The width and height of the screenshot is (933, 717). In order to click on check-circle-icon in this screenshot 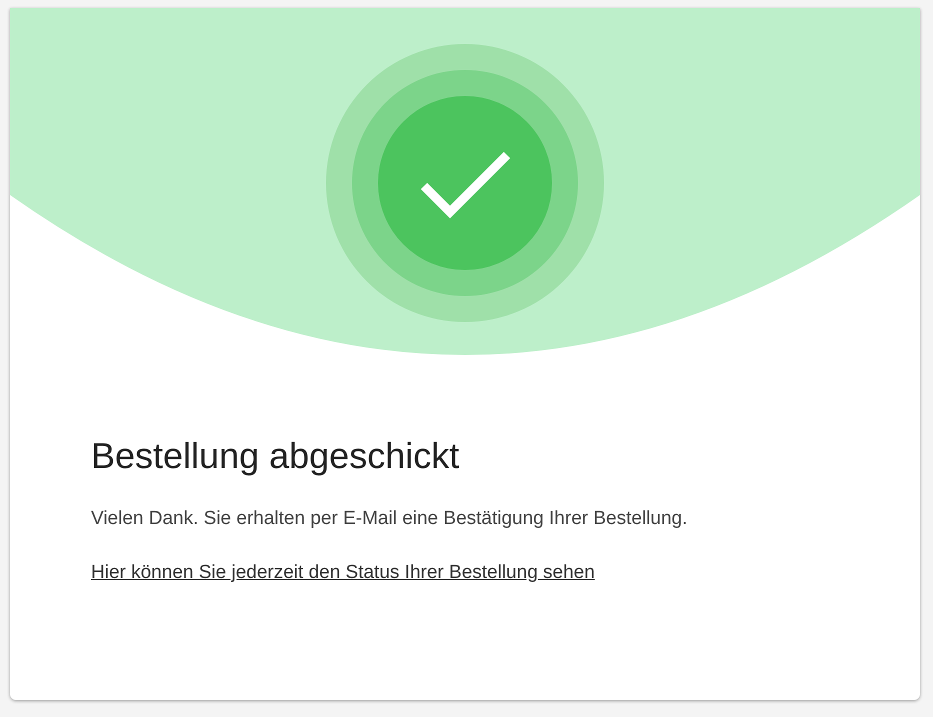, I will do `click(465, 183)`.